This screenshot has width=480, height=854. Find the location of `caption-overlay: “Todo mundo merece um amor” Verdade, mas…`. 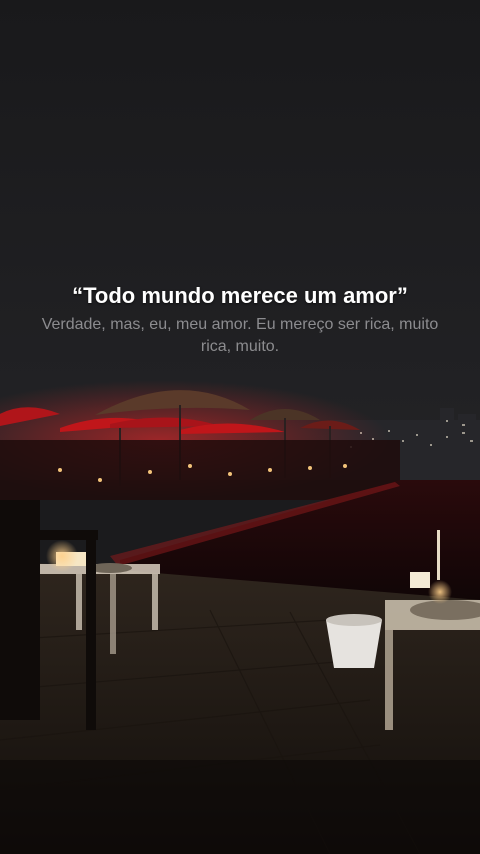

caption-overlay: “Todo mundo merece um amor” Verdade, mas… is located at coordinates (240, 320).